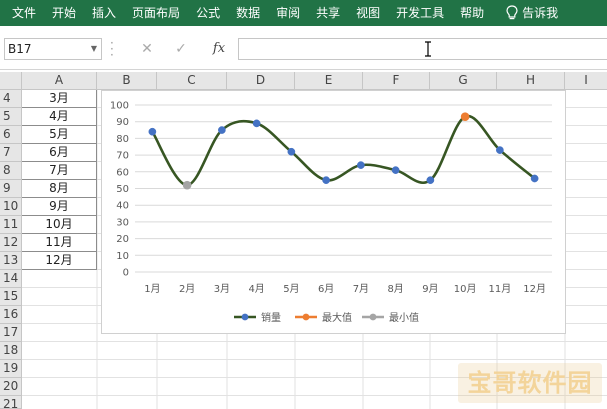  I want to click on row-header-11: 11, so click(11, 225).